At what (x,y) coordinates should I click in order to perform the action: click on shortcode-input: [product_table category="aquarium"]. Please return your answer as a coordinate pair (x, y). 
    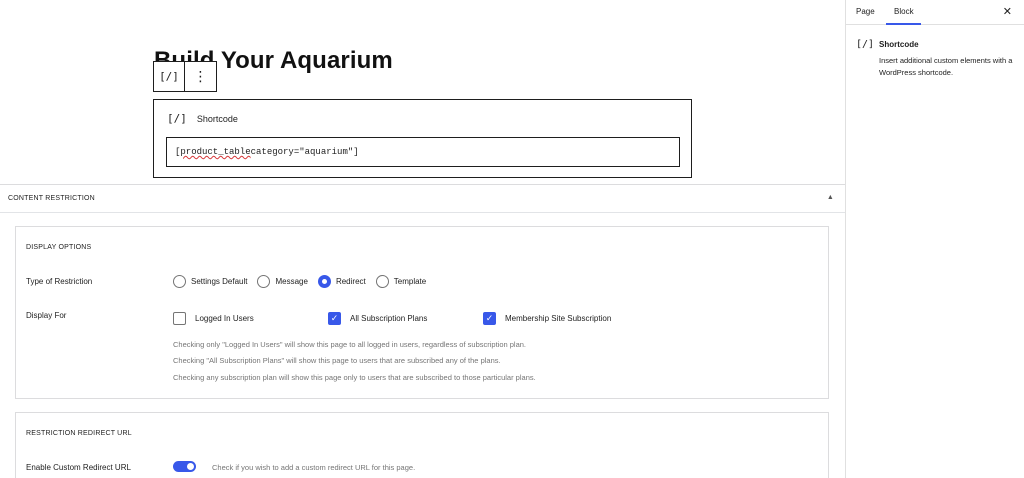
    Looking at the image, I should click on (423, 152).